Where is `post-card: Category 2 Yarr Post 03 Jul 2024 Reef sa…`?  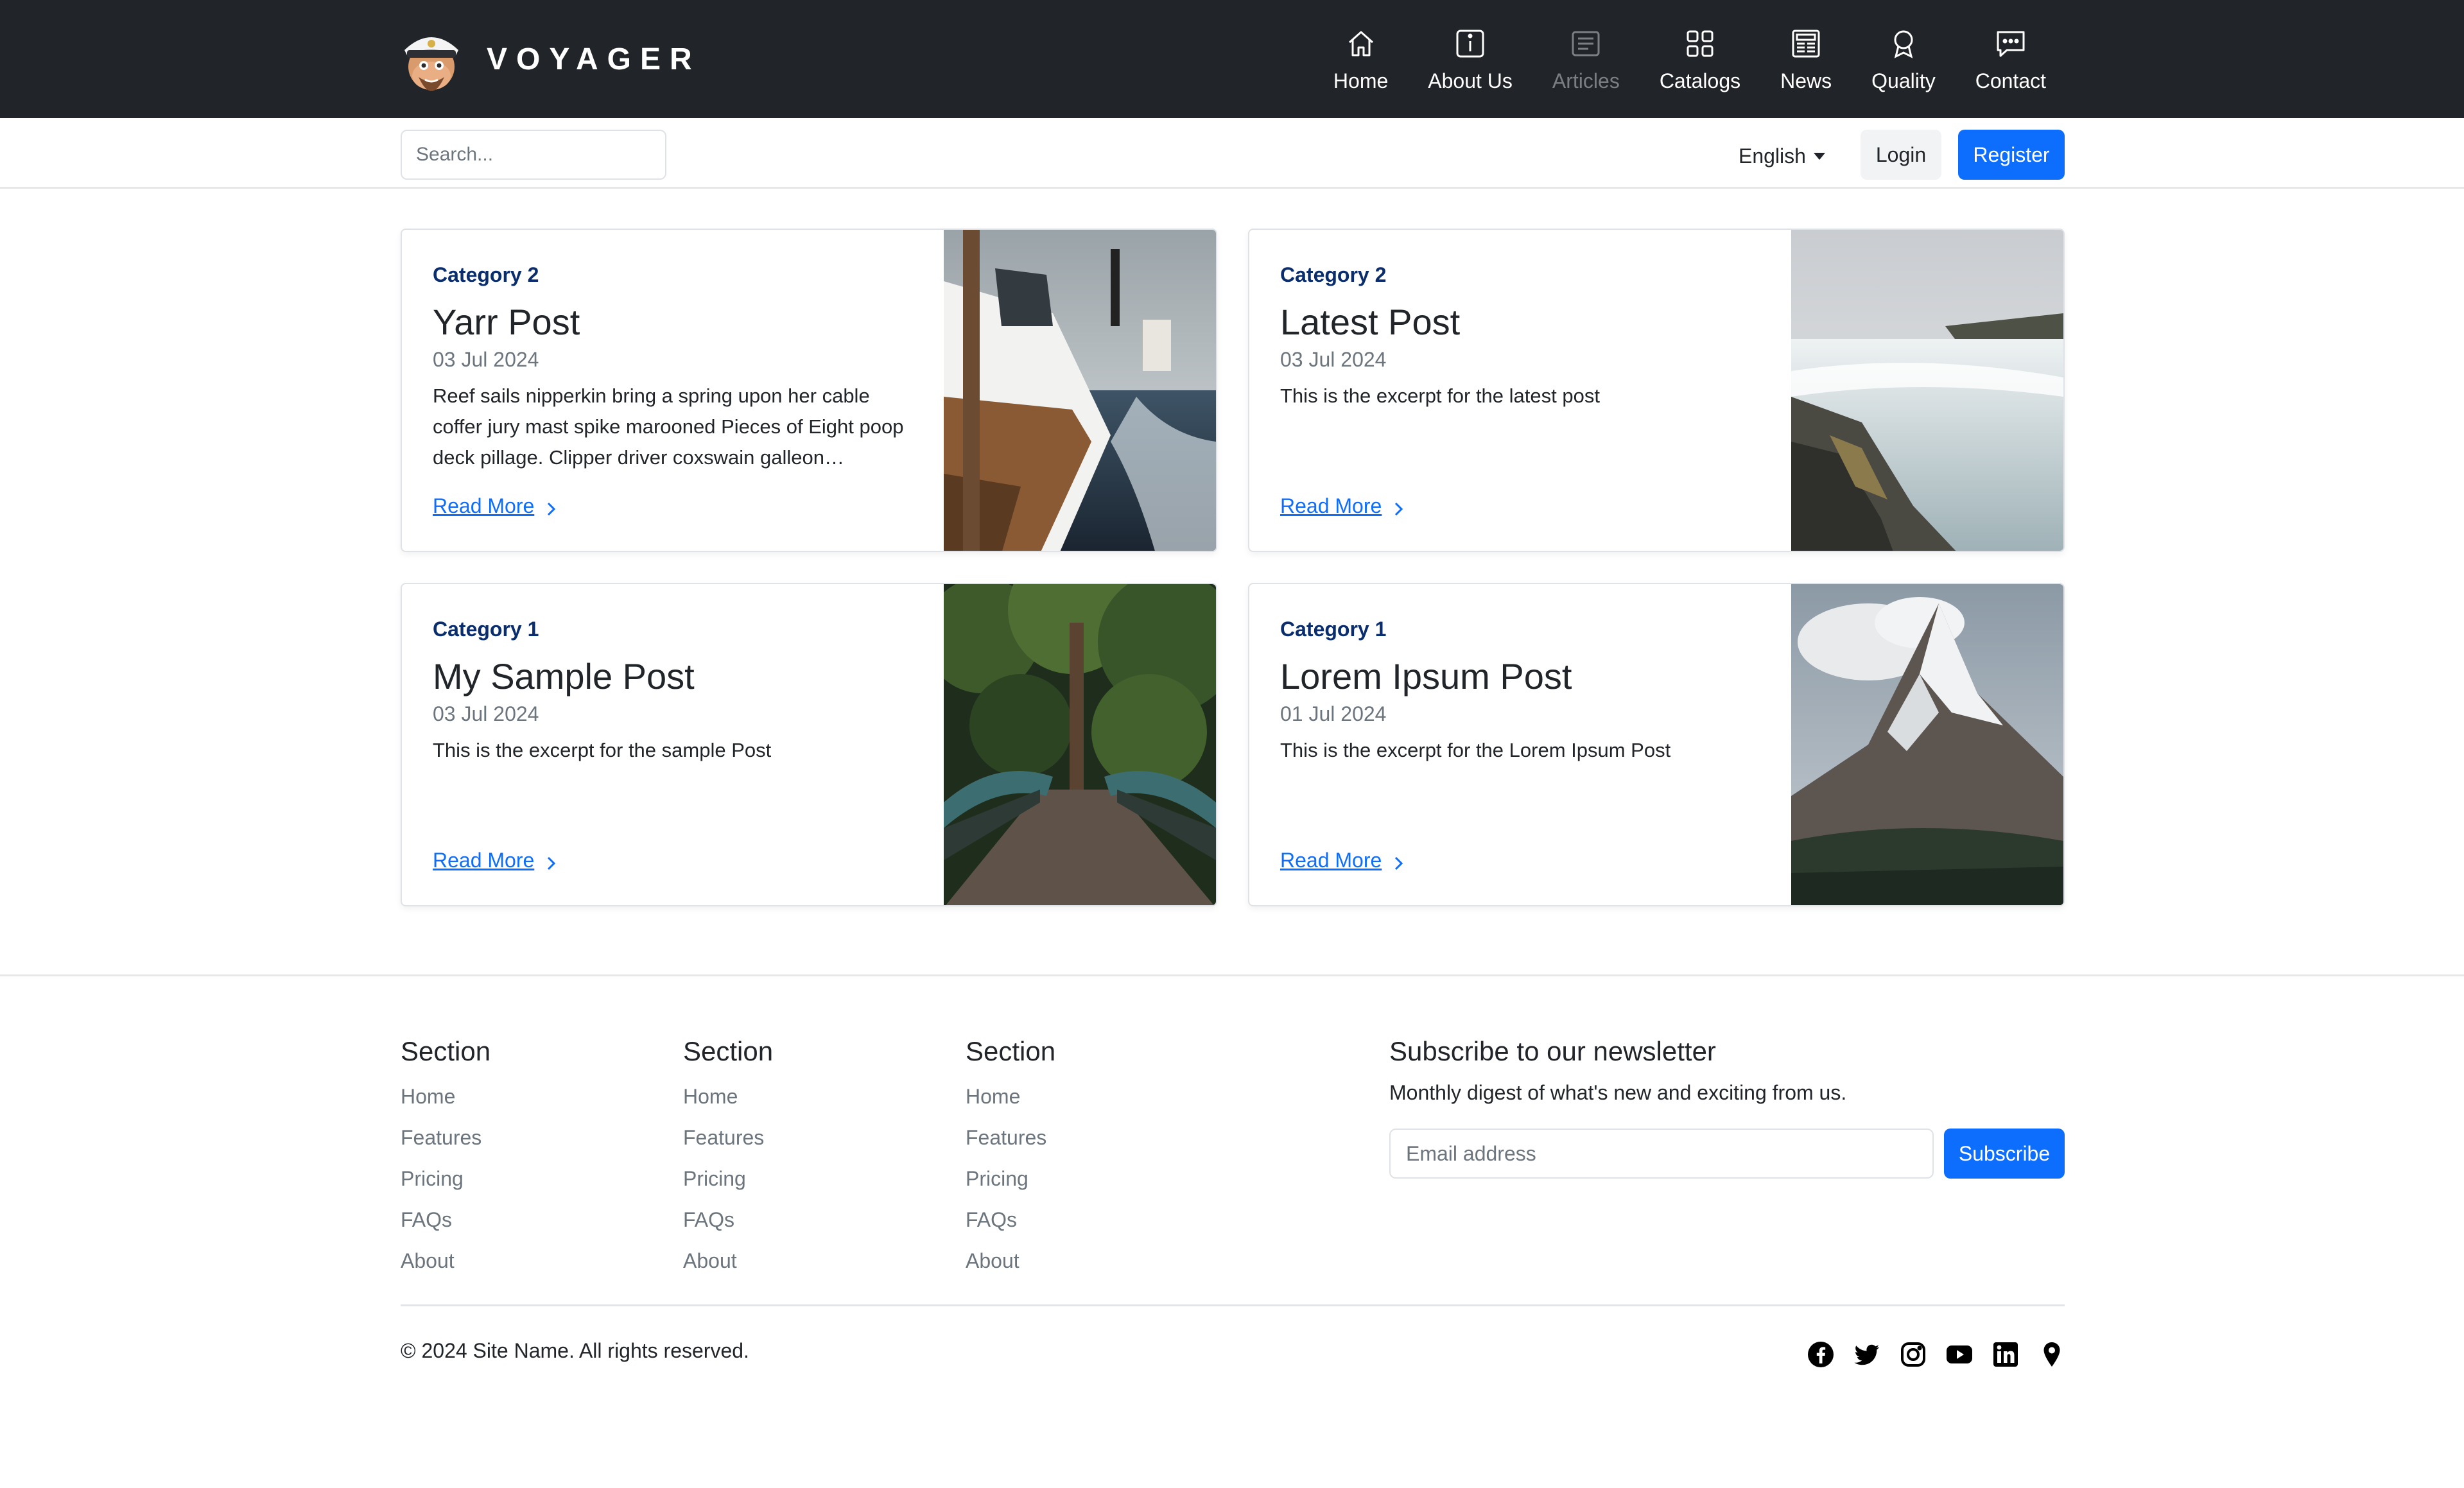 post-card: Category 2 Yarr Post 03 Jul 2024 Reef sa… is located at coordinates (809, 390).